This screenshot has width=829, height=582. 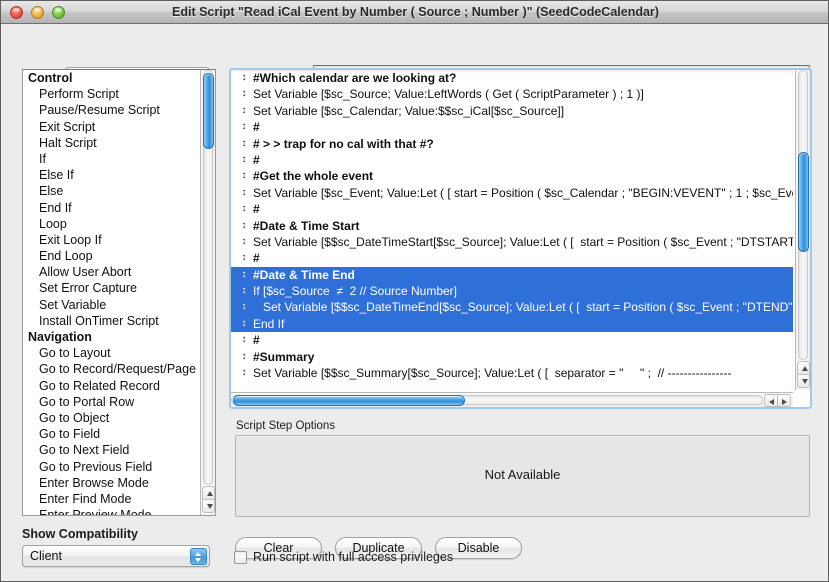 I want to click on script-step-item: If, so click(x=111, y=159).